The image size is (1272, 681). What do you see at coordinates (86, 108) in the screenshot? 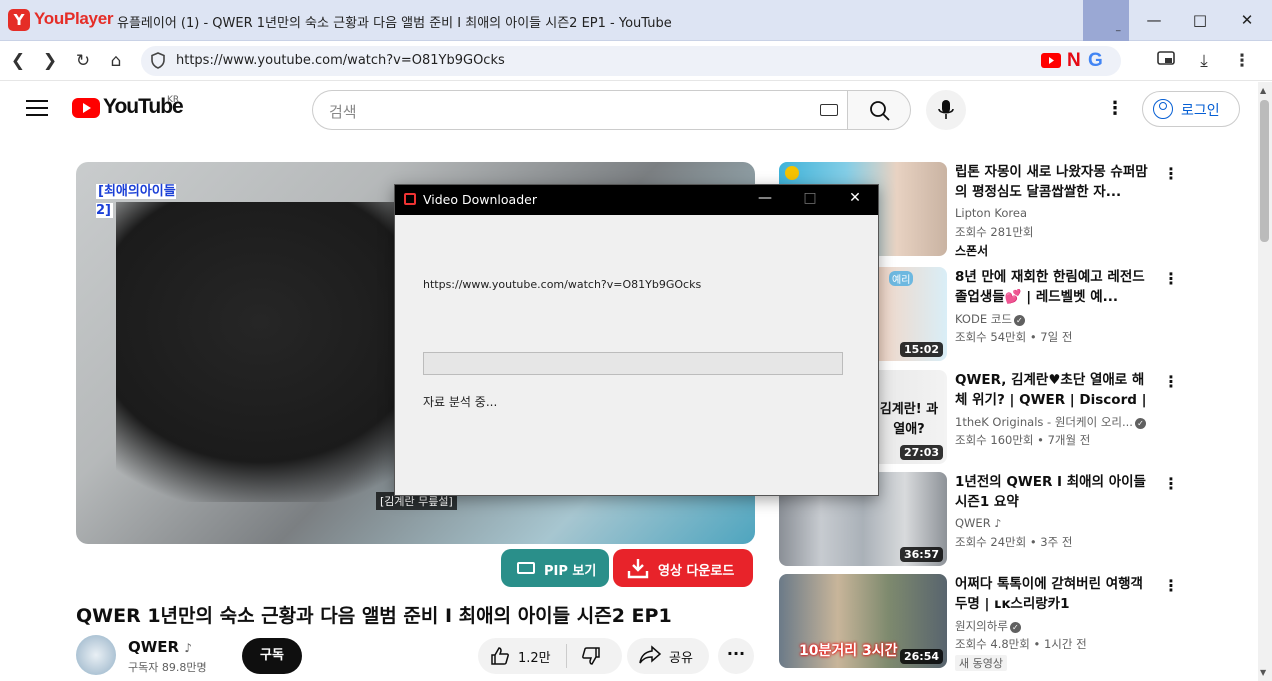
I see `youtube-logo-icon` at bounding box center [86, 108].